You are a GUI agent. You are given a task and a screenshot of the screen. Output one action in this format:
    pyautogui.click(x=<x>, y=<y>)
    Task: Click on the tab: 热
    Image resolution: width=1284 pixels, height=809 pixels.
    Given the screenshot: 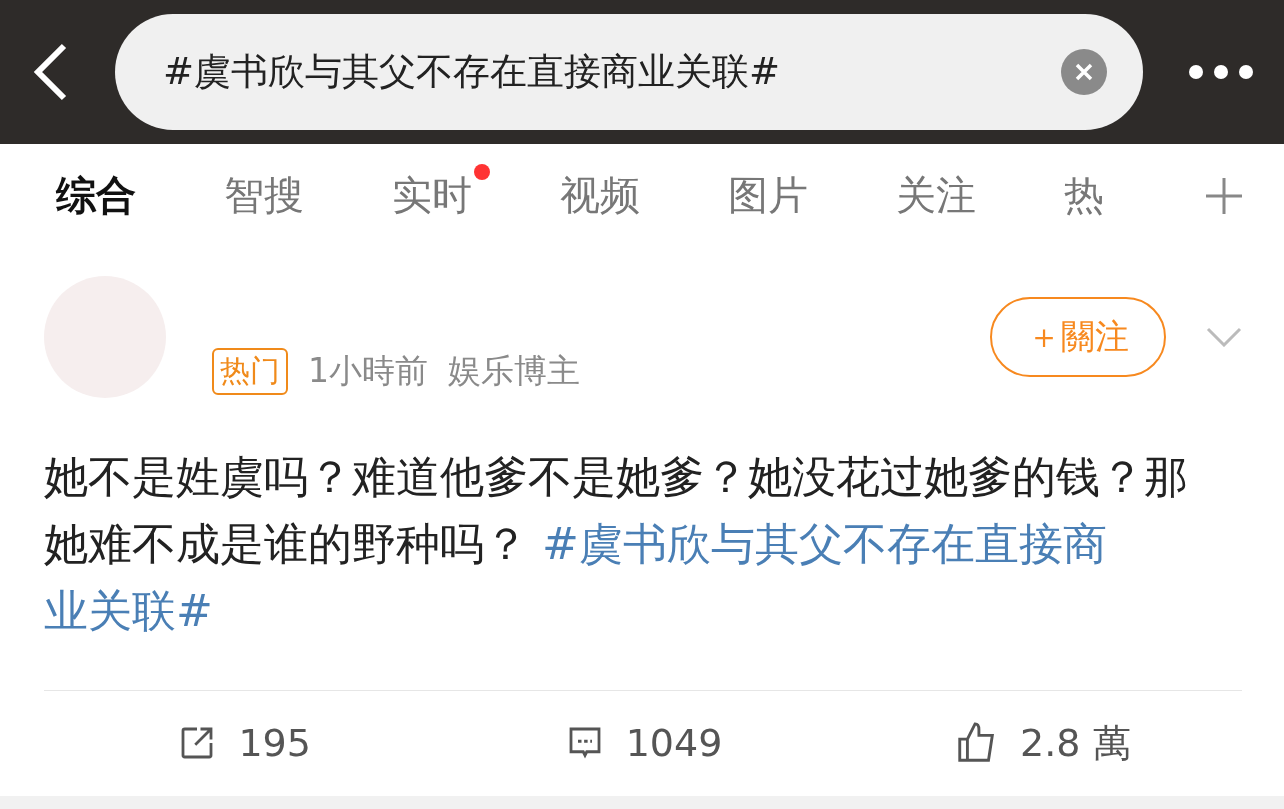 What is the action you would take?
    pyautogui.click(x=1084, y=196)
    